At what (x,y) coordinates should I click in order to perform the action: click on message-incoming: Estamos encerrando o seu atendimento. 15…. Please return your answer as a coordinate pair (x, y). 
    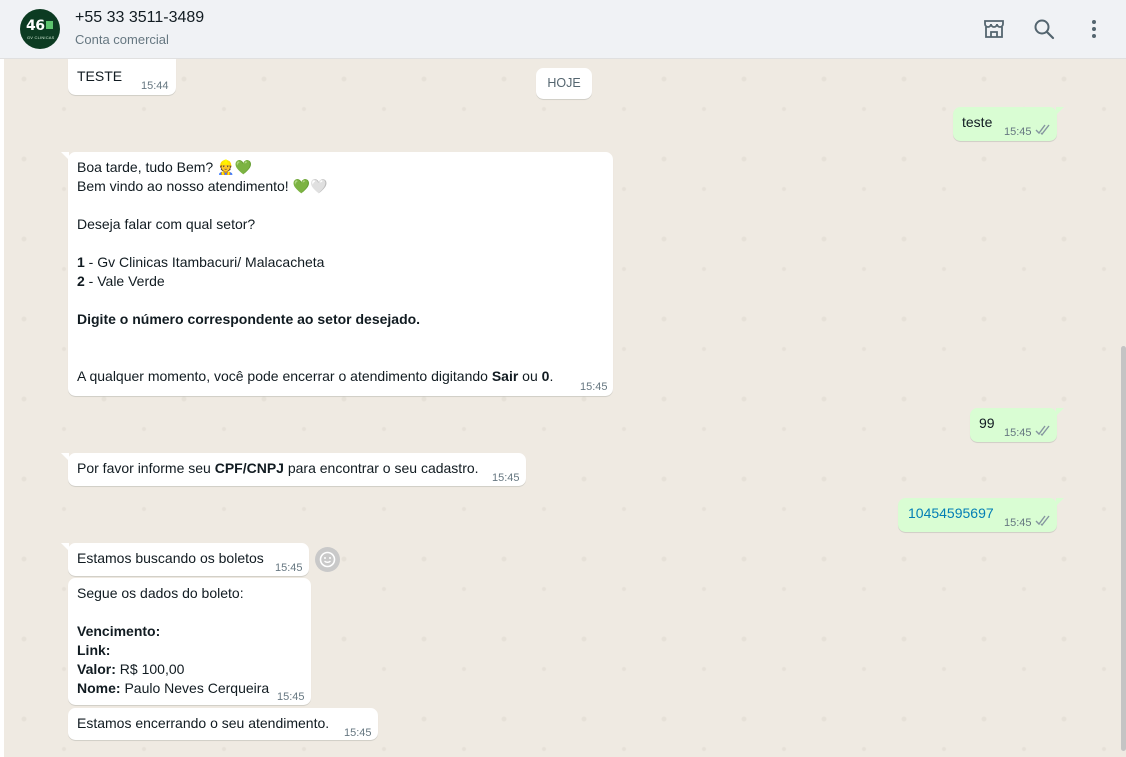
    Looking at the image, I should click on (223, 724).